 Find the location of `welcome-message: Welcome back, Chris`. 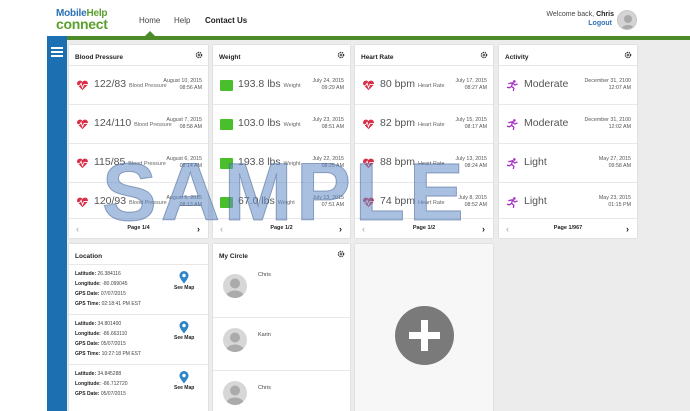

welcome-message: Welcome back, Chris is located at coordinates (580, 14).